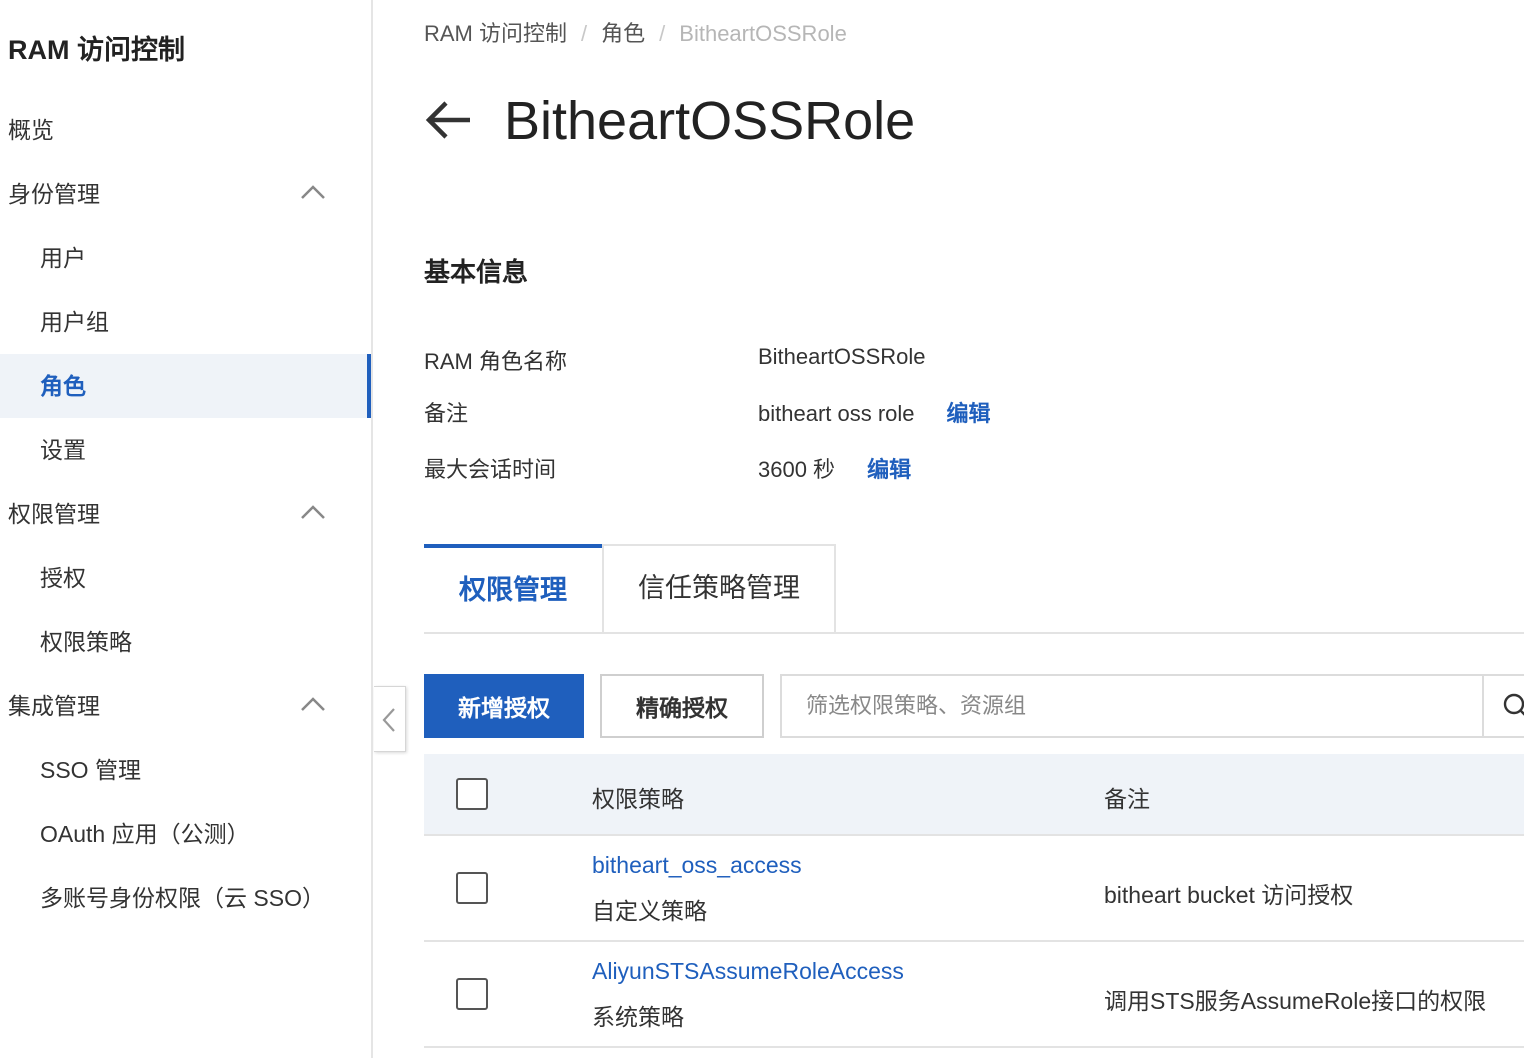 The image size is (1524, 1058). What do you see at coordinates (719, 588) in the screenshot?
I see `tab-trust-policy: 信任策略管理` at bounding box center [719, 588].